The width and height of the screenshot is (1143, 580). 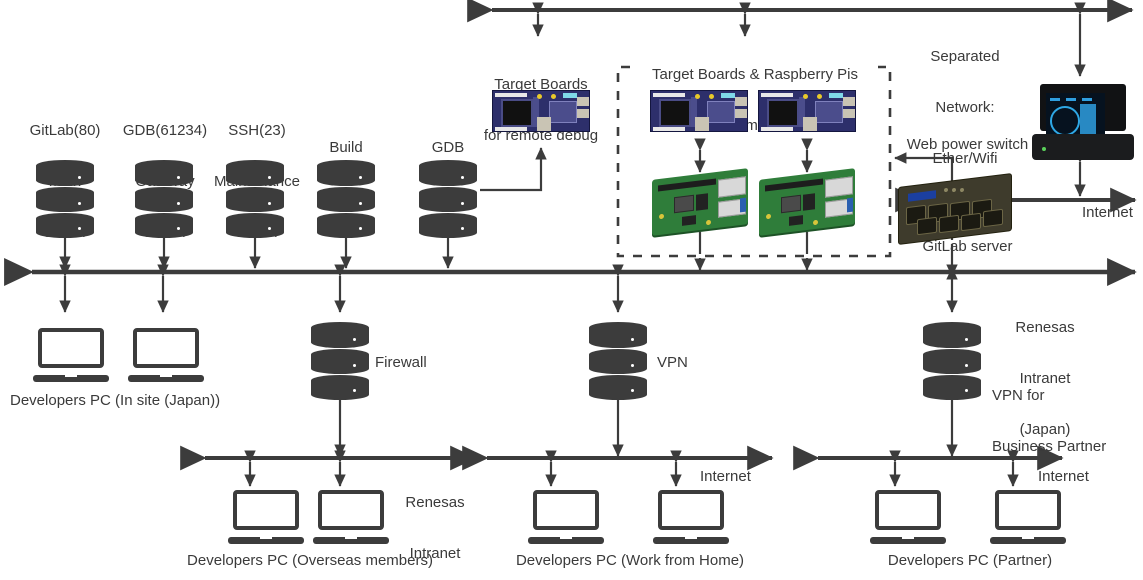 I want to click on wifi-router-icon, so click(x=1083, y=122).